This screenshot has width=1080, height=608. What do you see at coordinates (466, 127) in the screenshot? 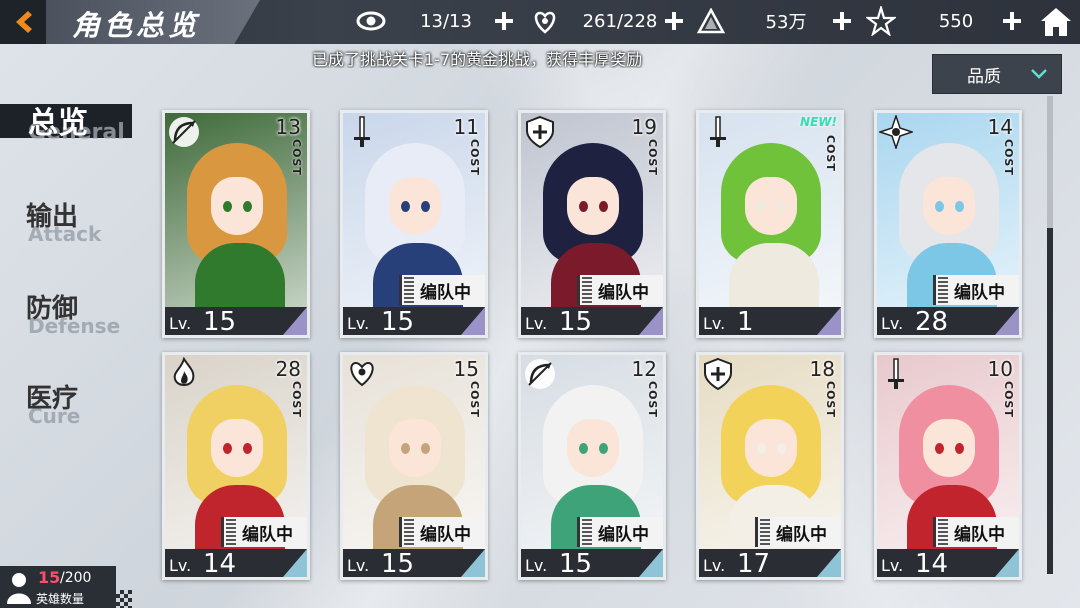
I see `cost-value: 11` at bounding box center [466, 127].